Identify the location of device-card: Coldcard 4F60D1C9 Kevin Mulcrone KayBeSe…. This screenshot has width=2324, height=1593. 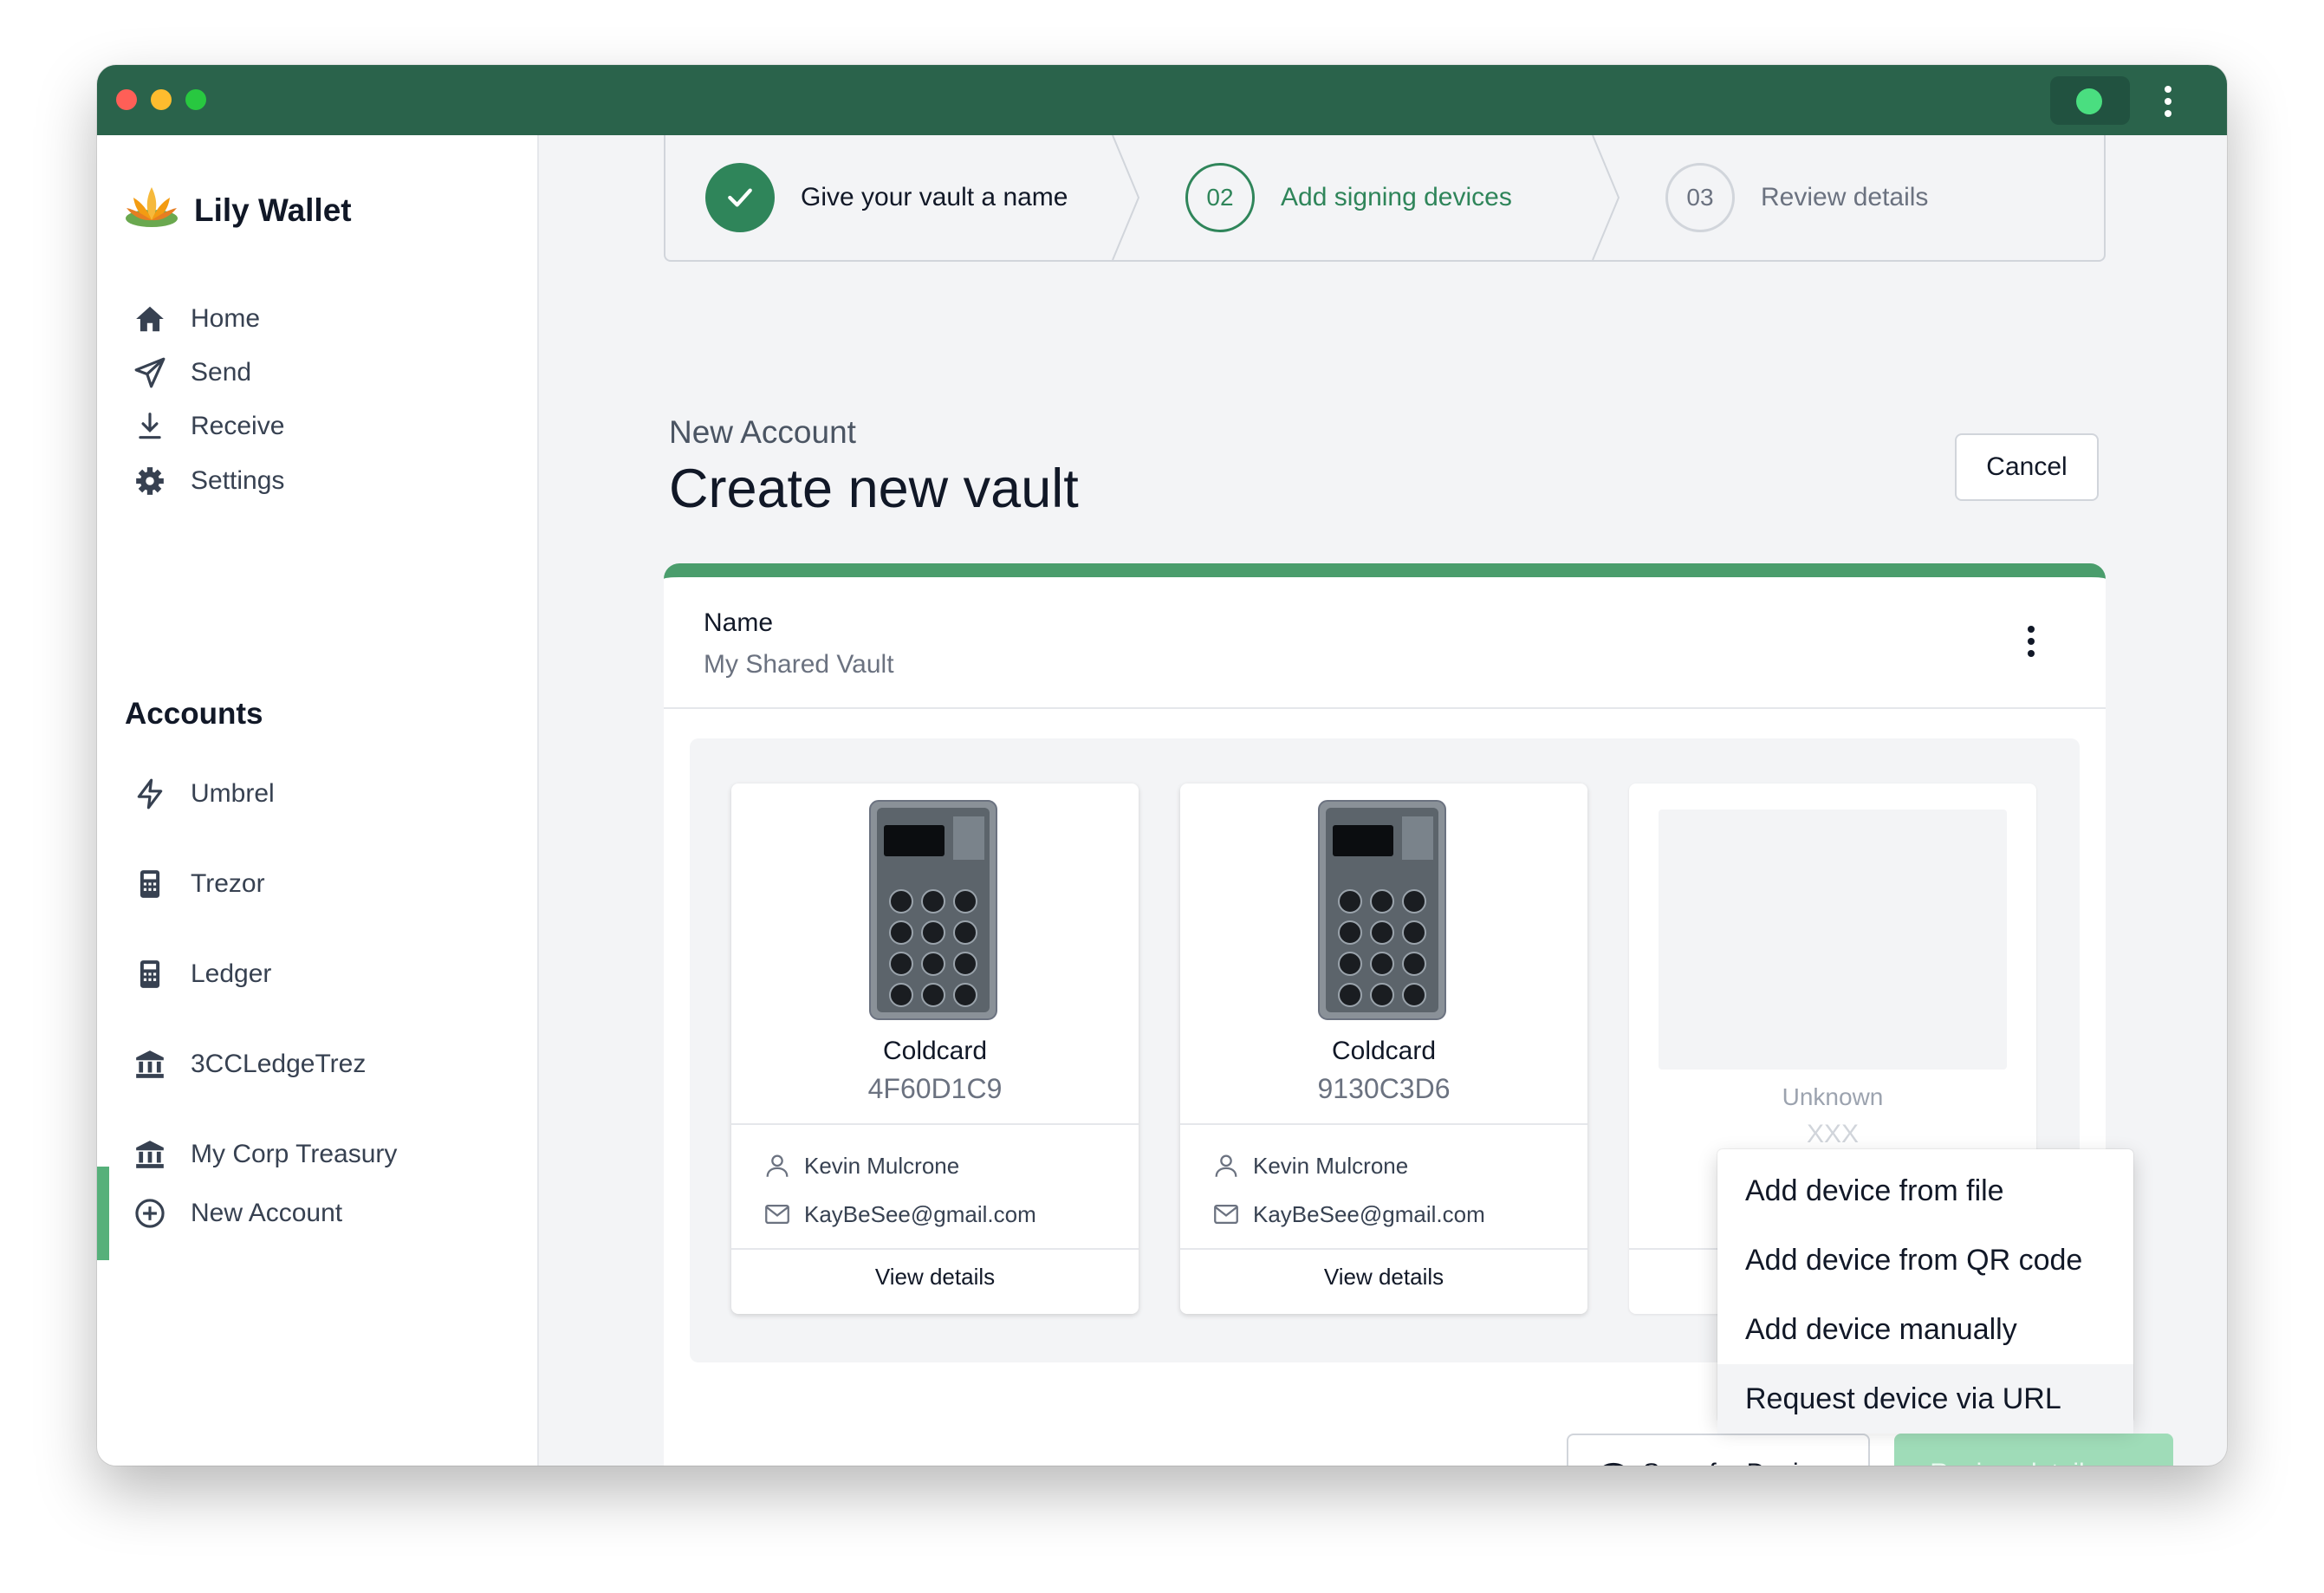
(935, 1048).